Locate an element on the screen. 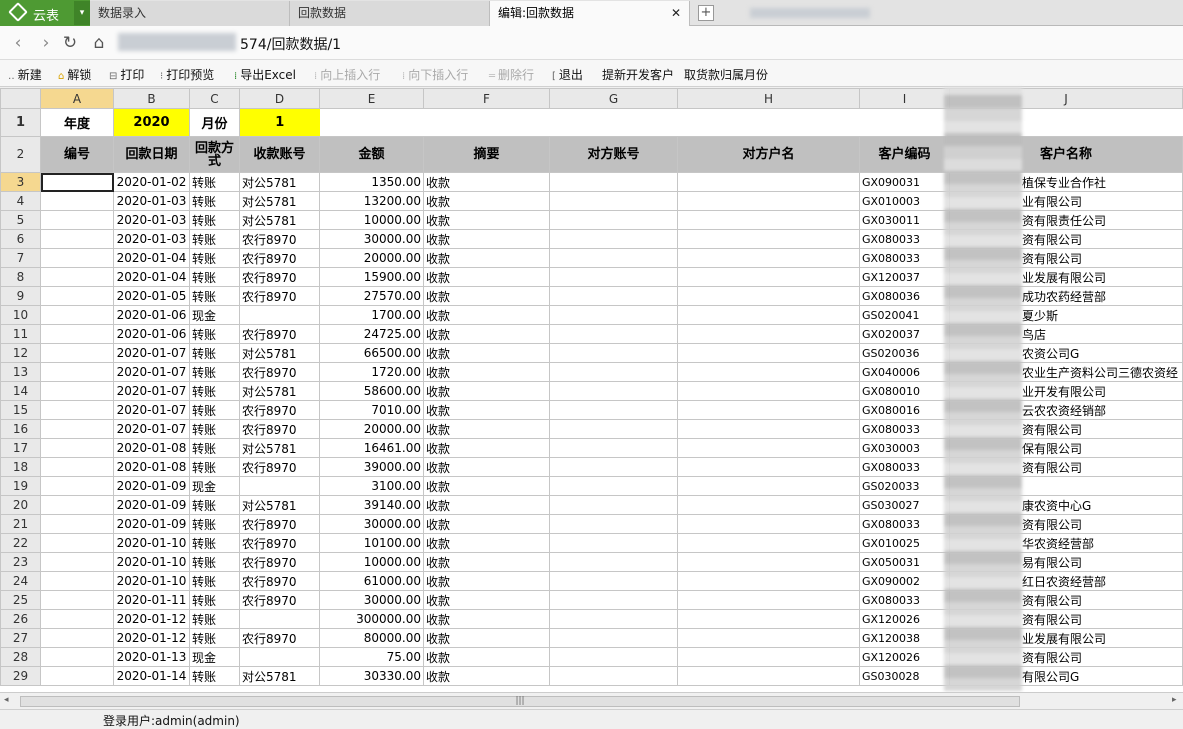 The height and width of the screenshot is (729, 1183). cell-e: 24725.00 is located at coordinates (371, 334).